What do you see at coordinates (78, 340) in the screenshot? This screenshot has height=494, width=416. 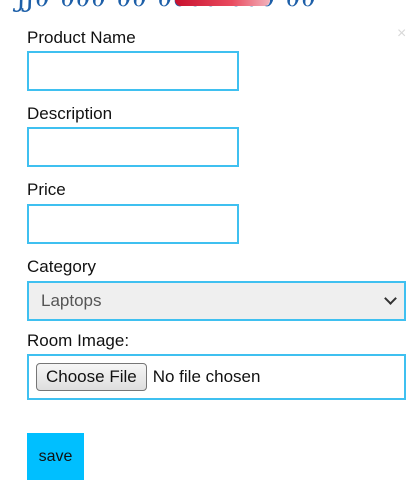 I see `room-image-label: Room Image:` at bounding box center [78, 340].